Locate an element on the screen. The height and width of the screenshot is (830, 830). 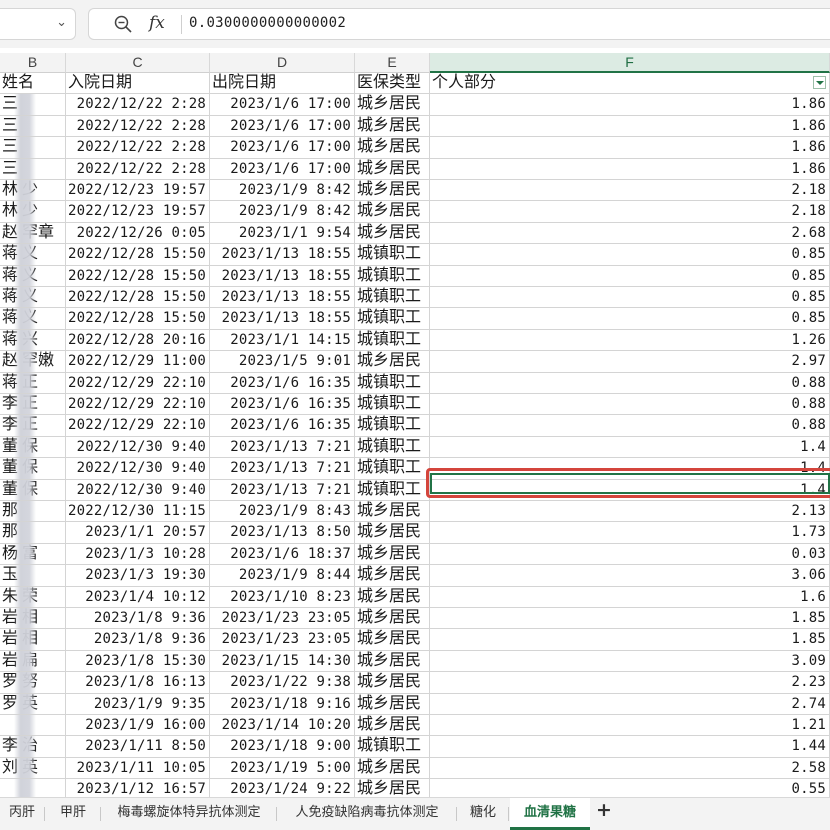
table-cell: 2022/12/30 9:40 is located at coordinates (138, 490).